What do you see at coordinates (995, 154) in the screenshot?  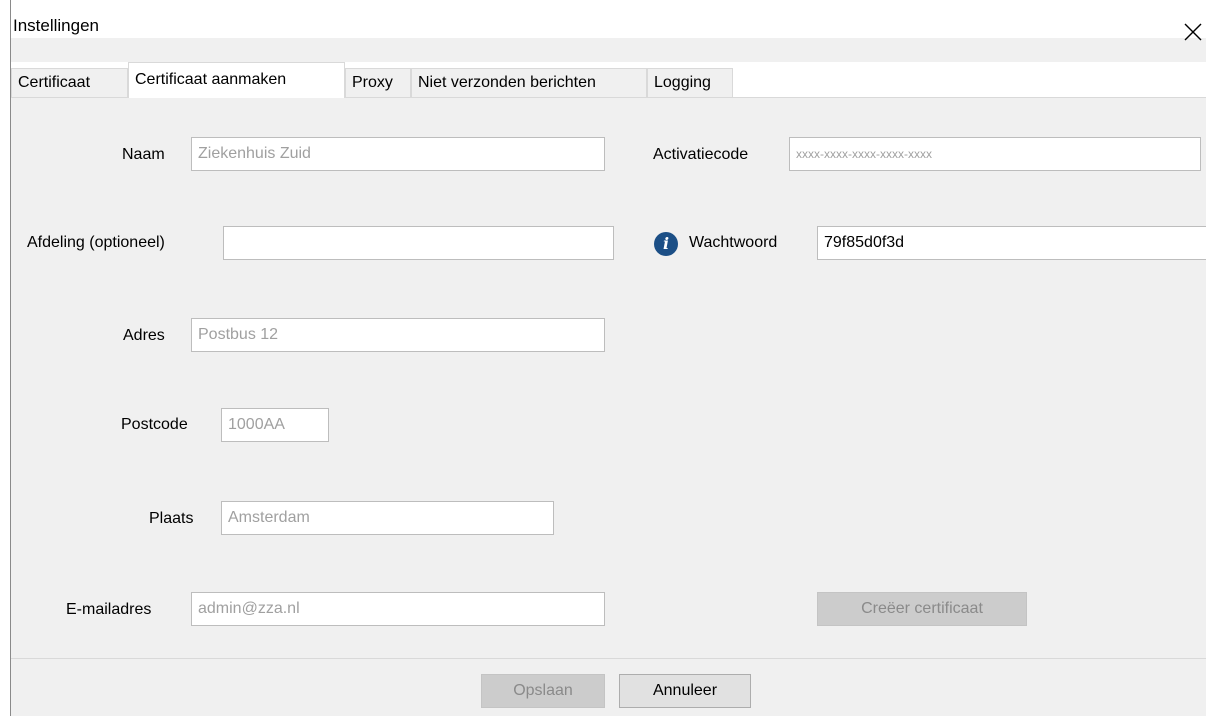 I see `activatiecode-field` at bounding box center [995, 154].